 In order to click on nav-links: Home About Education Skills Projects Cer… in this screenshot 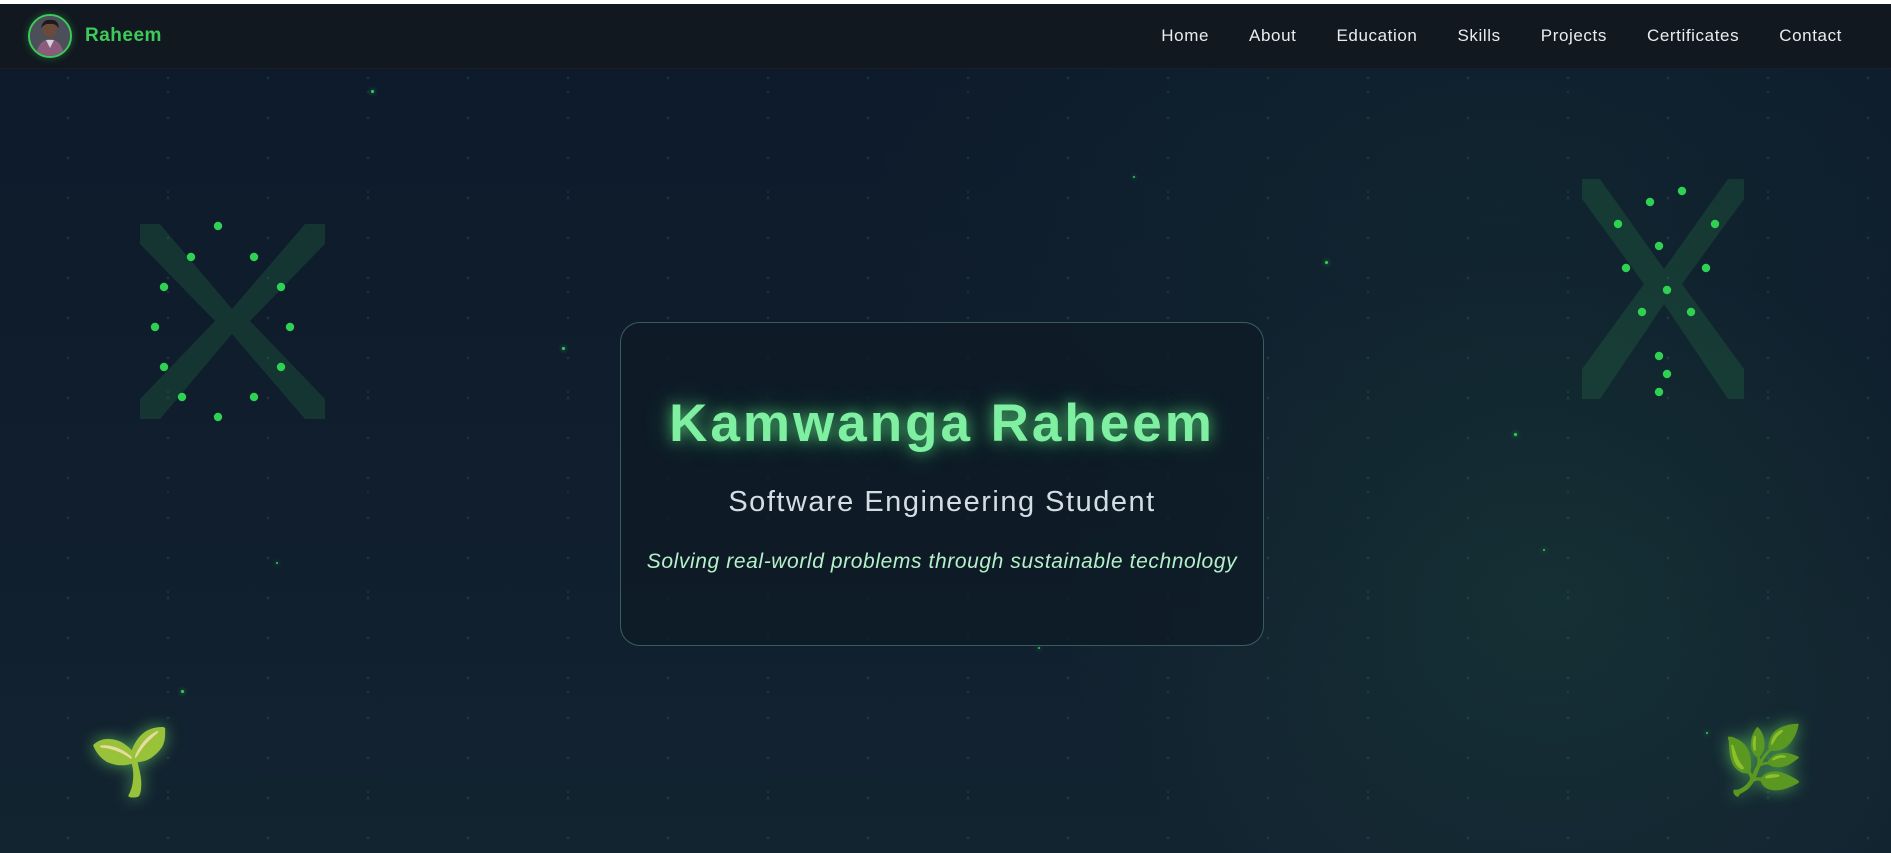, I will do `click(1501, 36)`.